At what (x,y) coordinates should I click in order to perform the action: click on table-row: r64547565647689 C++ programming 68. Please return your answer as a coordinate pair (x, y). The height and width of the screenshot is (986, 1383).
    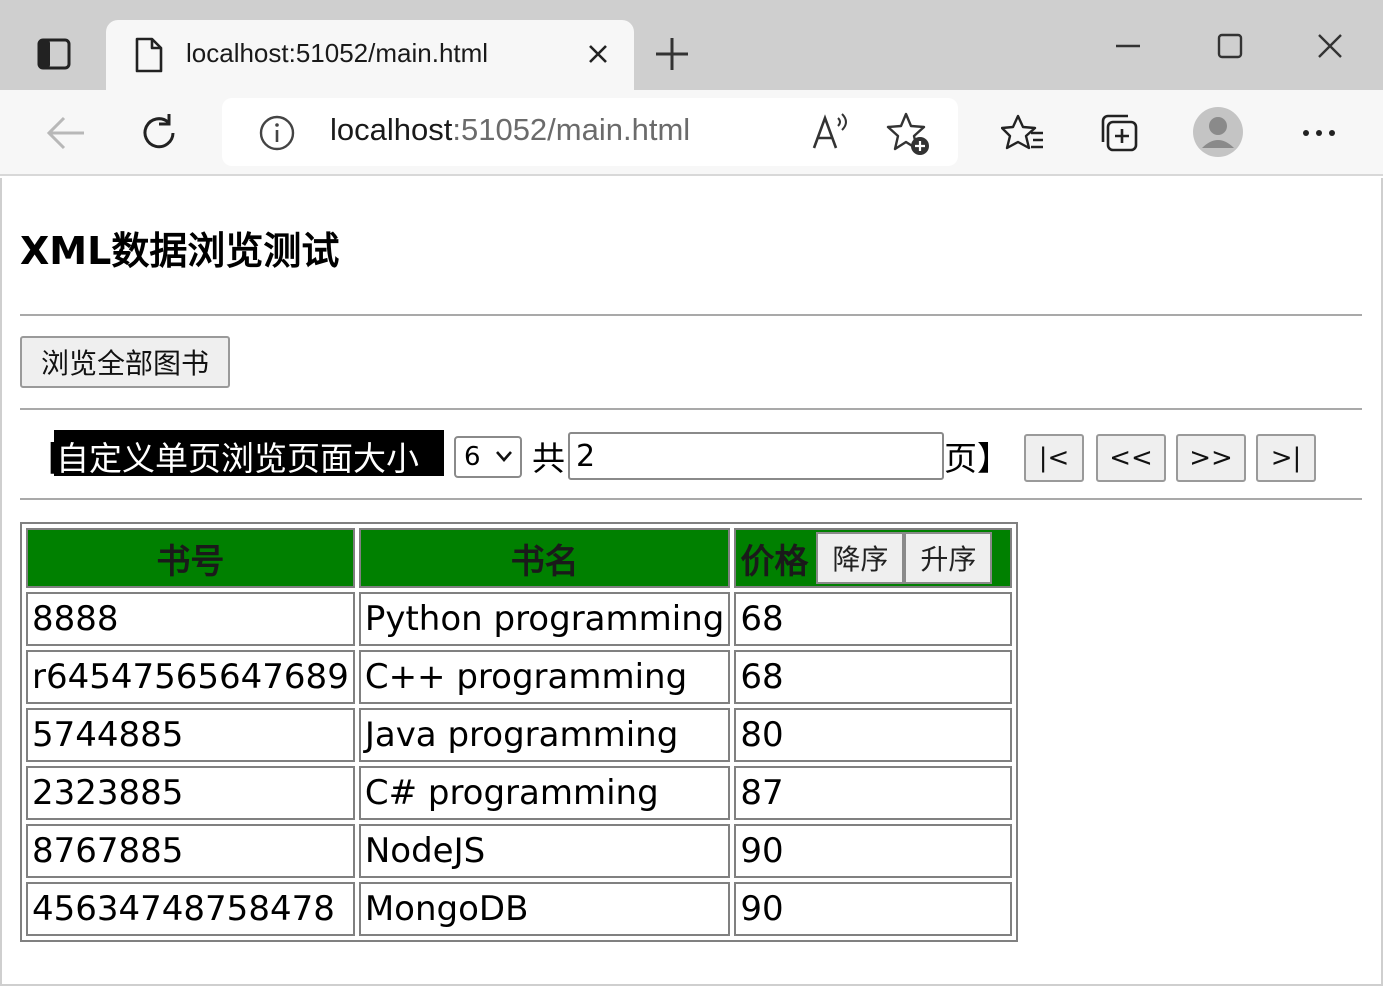
    Looking at the image, I should click on (519, 677).